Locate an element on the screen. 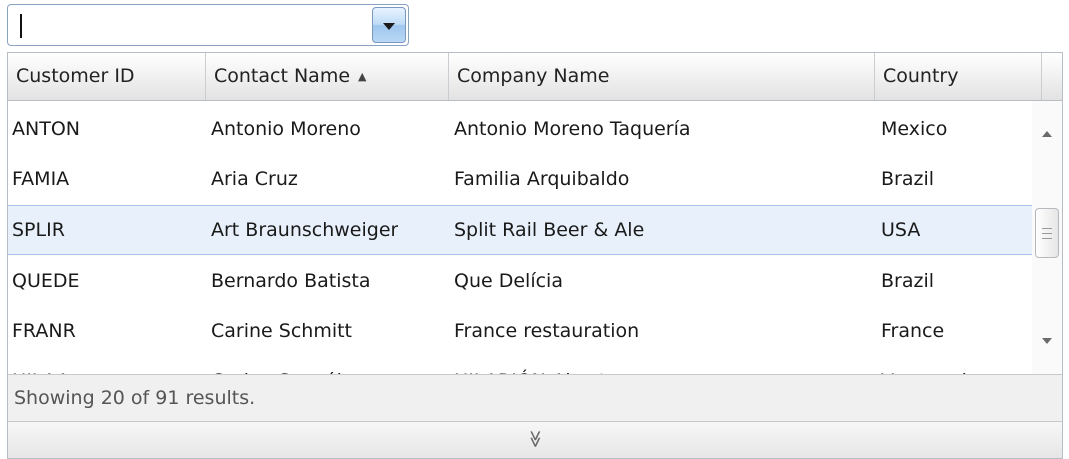 The image size is (1069, 459). column-header-label: Customer ID is located at coordinates (75, 76).